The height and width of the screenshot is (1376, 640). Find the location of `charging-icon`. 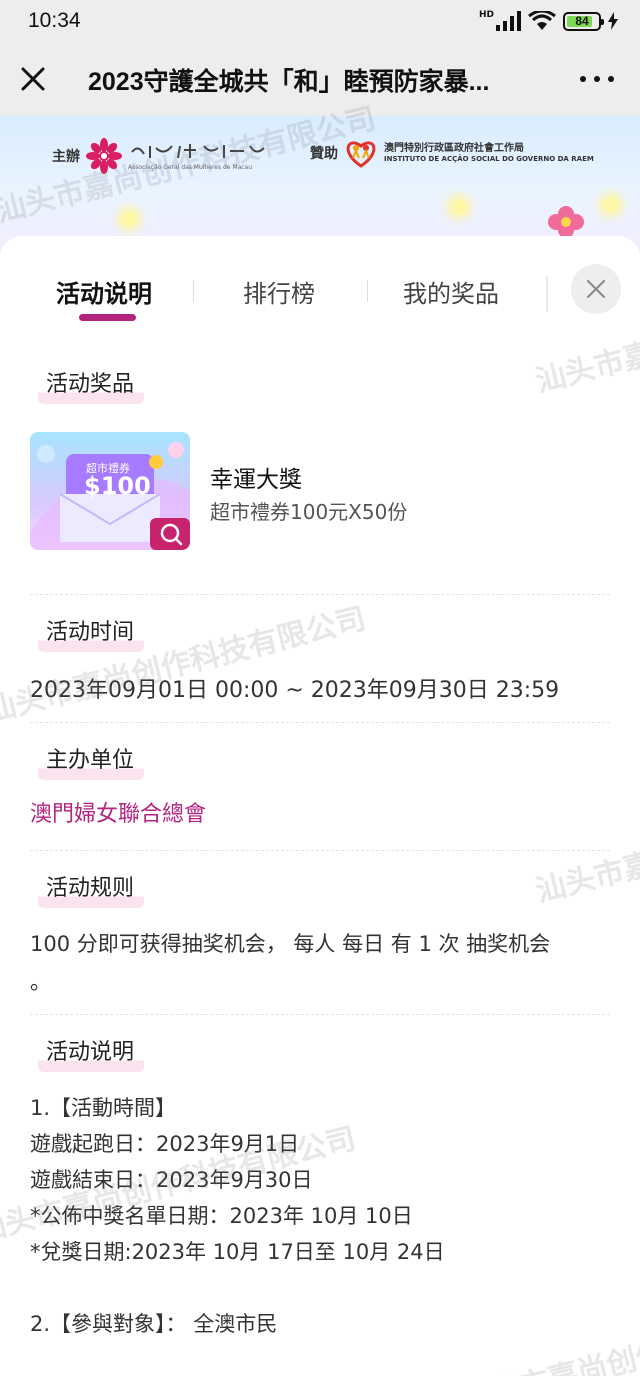

charging-icon is located at coordinates (613, 21).